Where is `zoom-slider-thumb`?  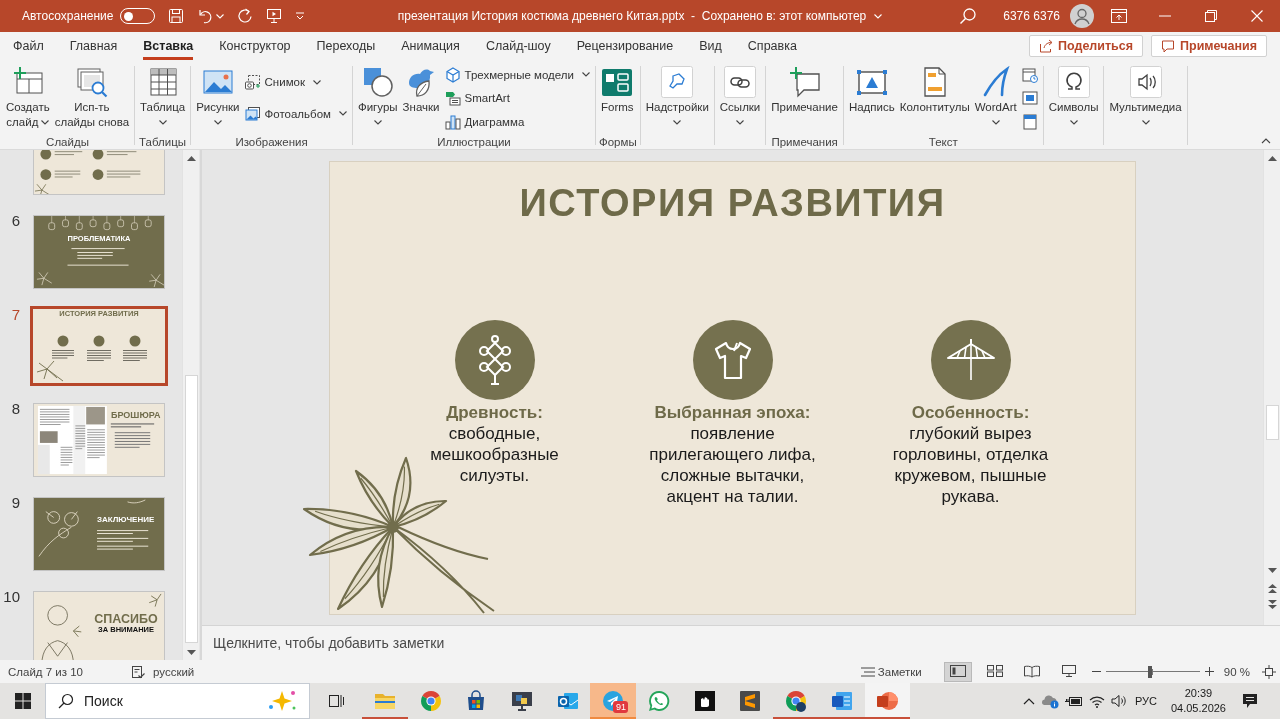
zoom-slider-thumb is located at coordinates (1150, 671).